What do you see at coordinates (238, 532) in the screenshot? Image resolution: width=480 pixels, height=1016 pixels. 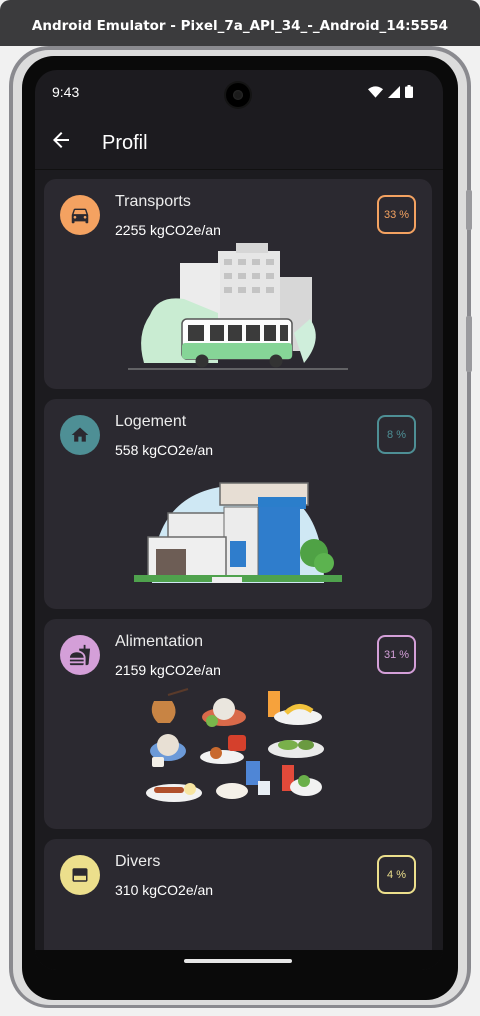 I see `house-illustration` at bounding box center [238, 532].